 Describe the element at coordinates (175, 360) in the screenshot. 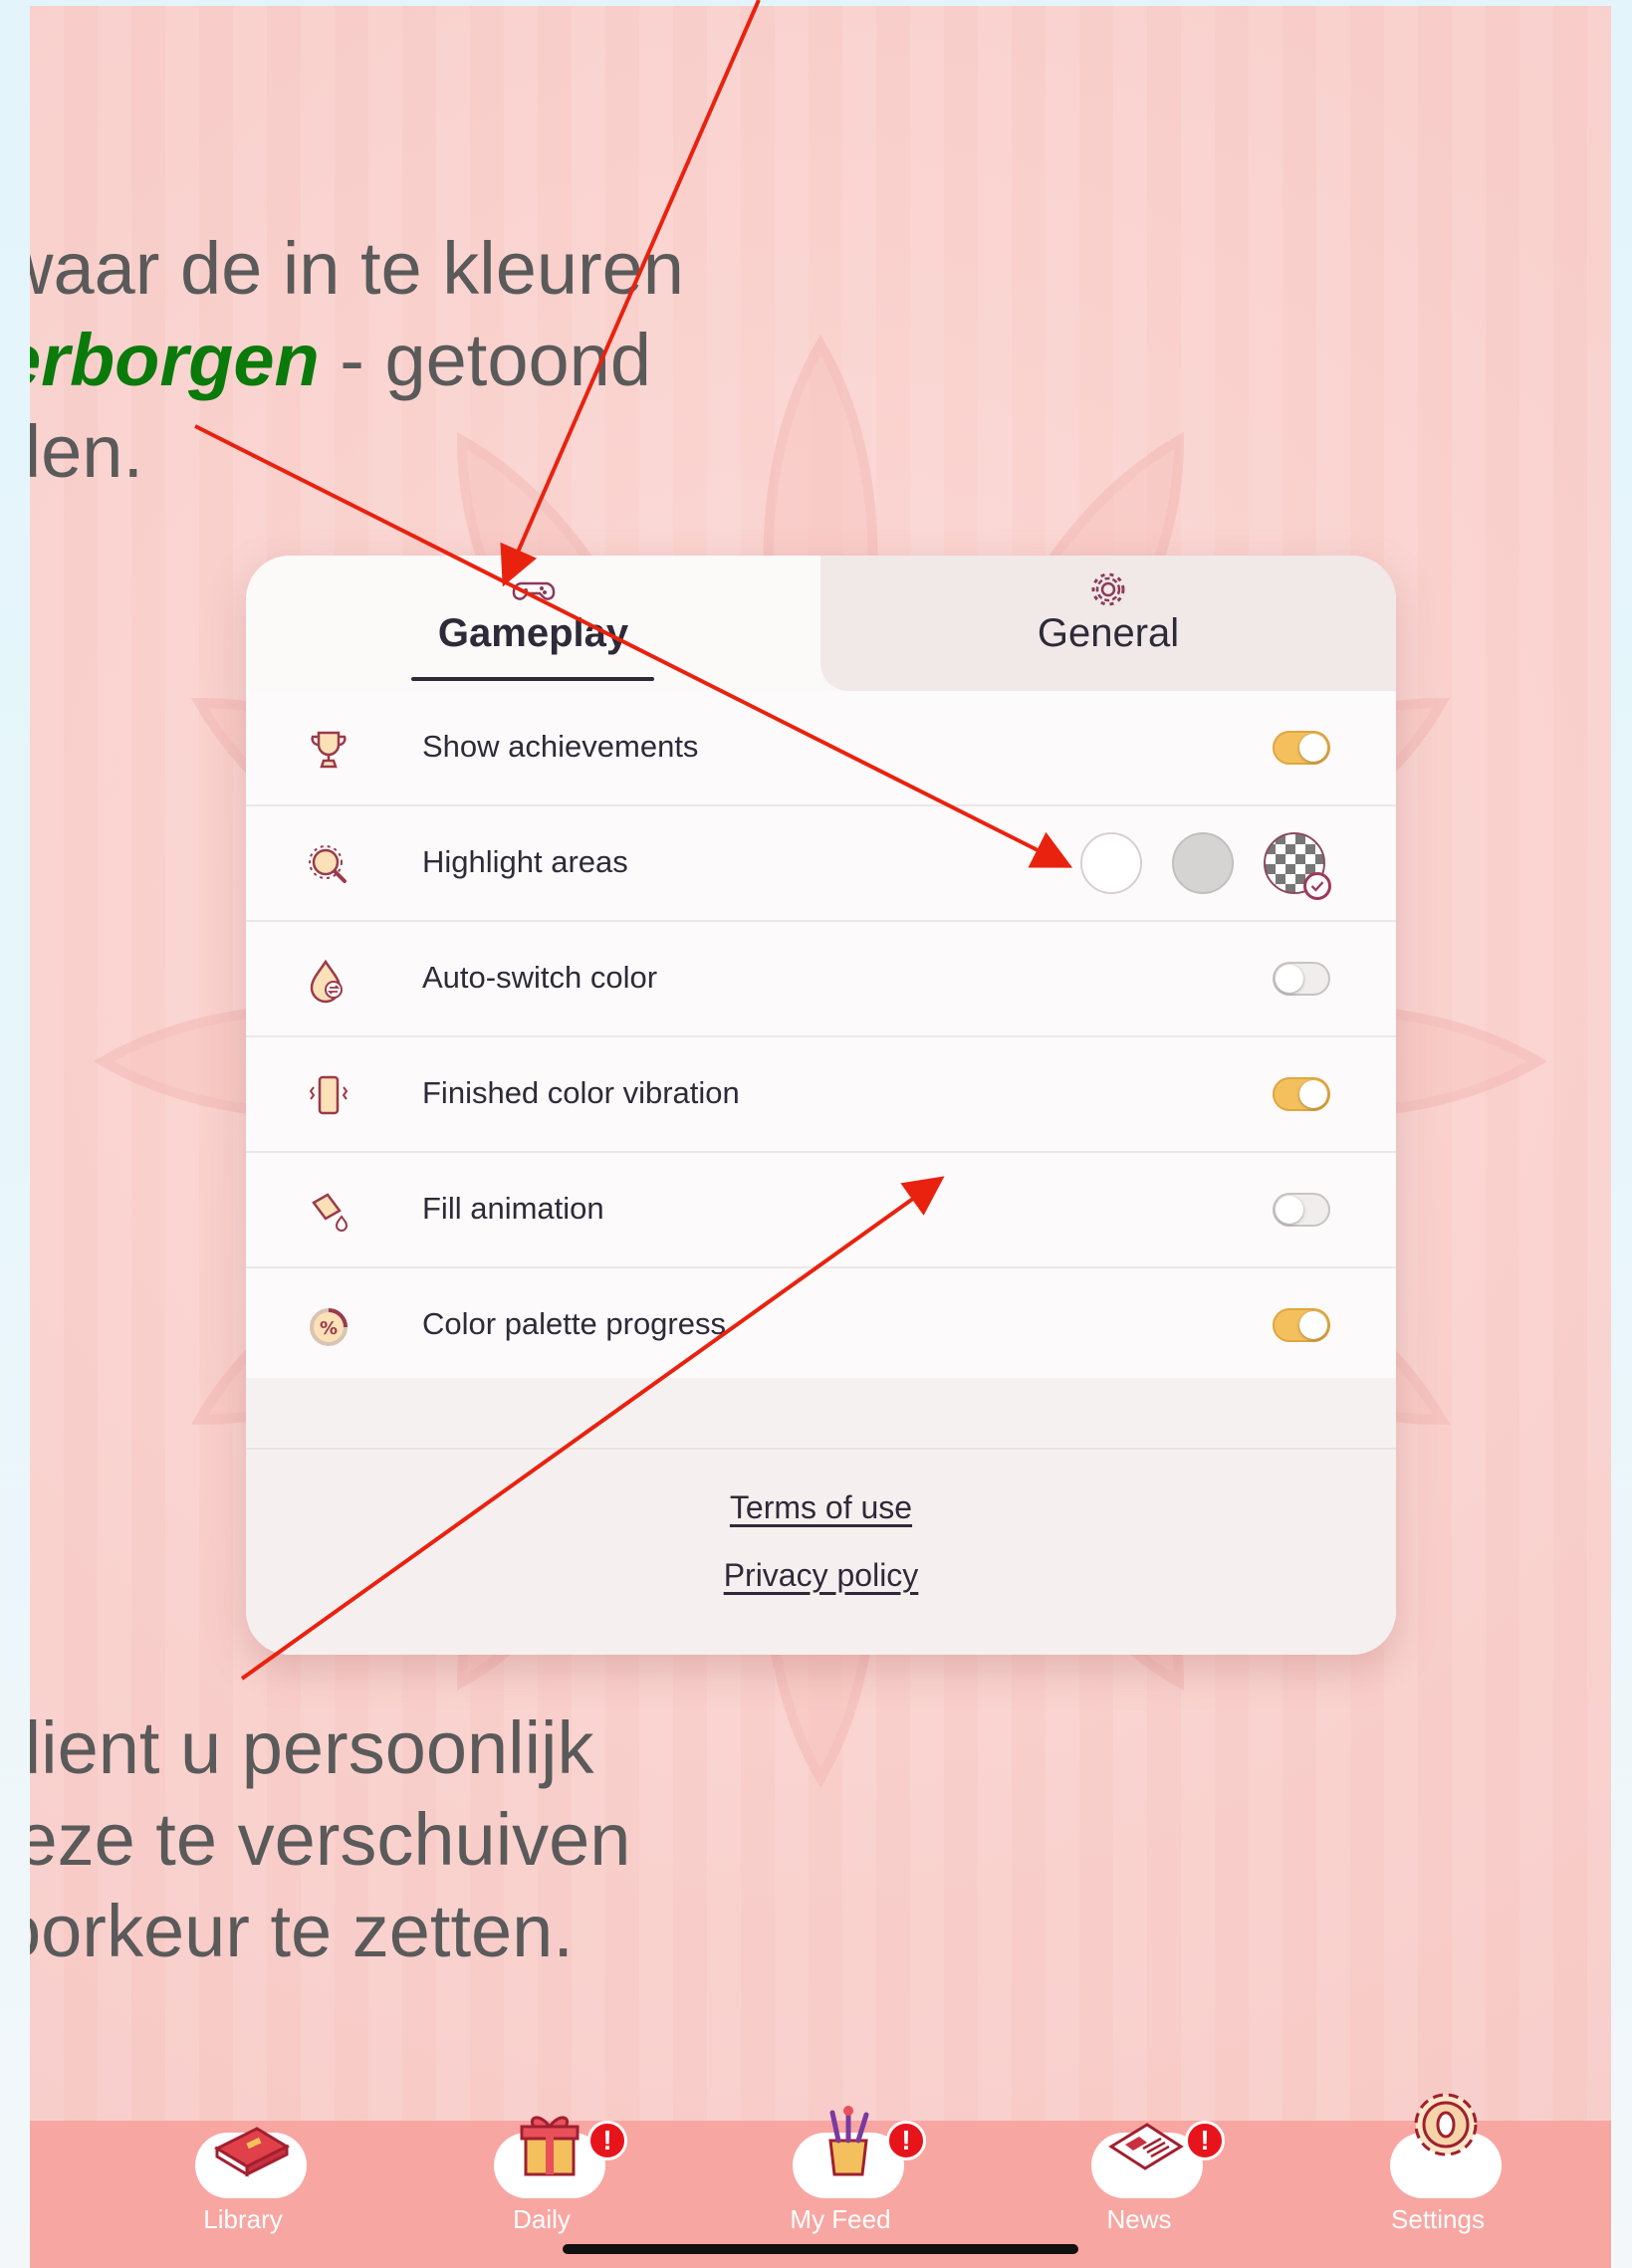

I see `instruction-top-emphasis: erborgen` at that location.